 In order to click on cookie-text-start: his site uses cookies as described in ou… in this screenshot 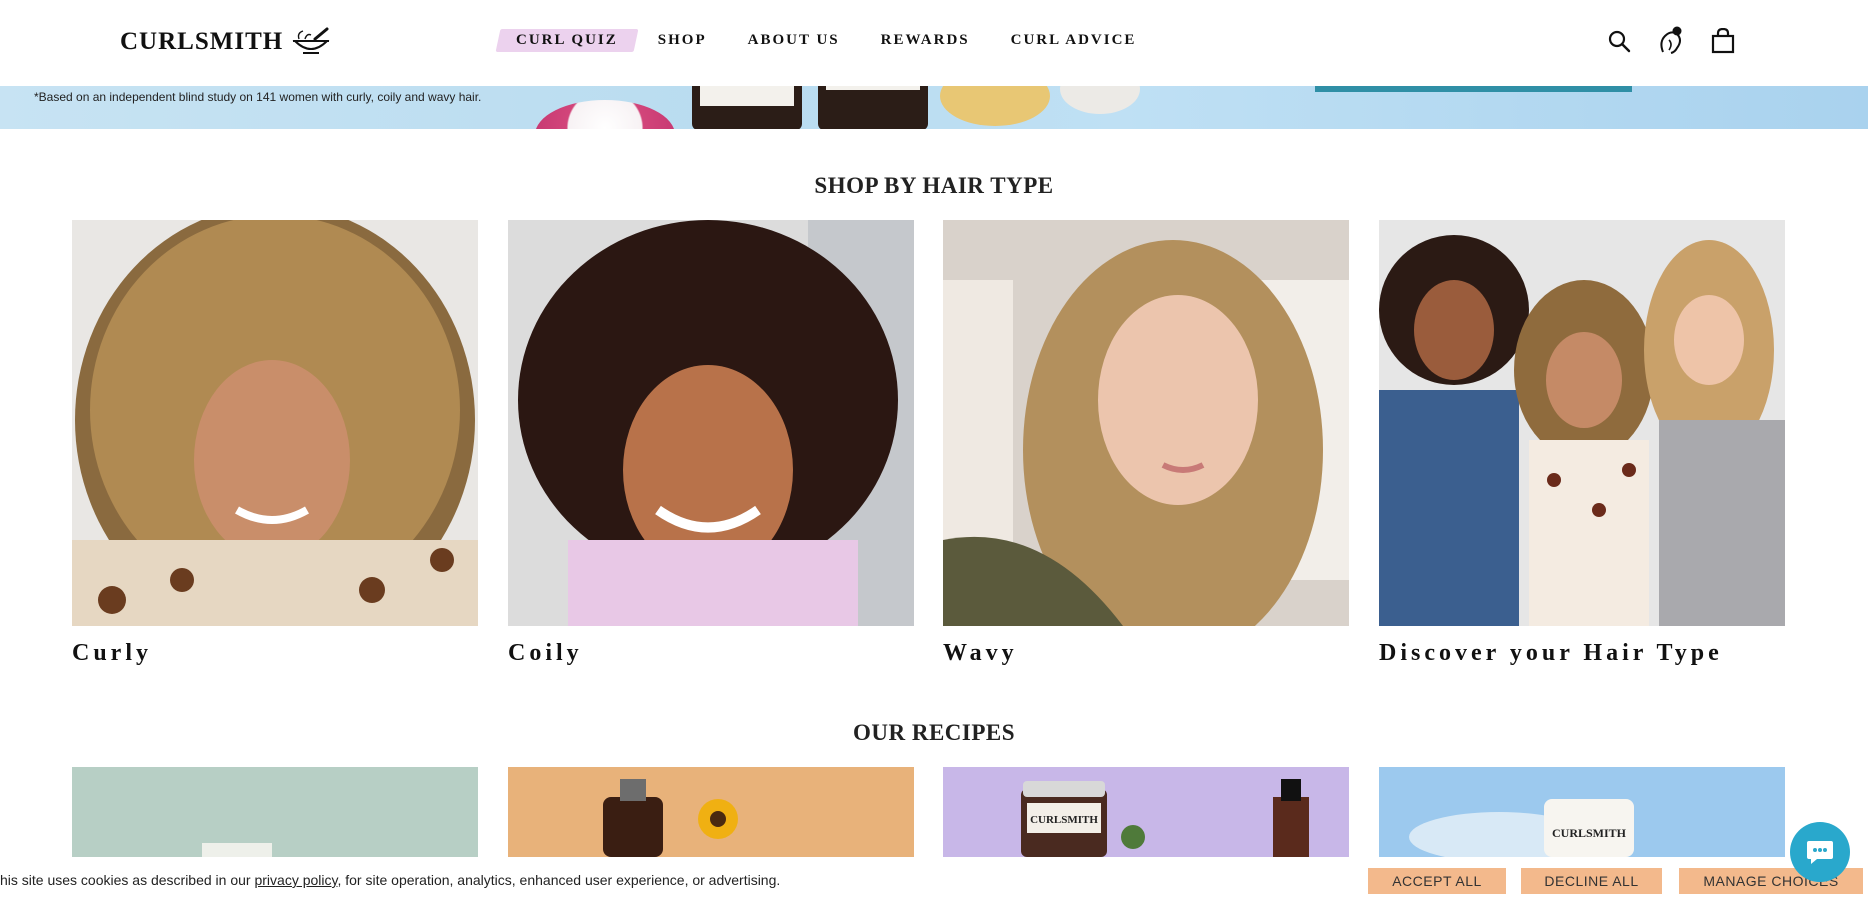, I will do `click(127, 880)`.